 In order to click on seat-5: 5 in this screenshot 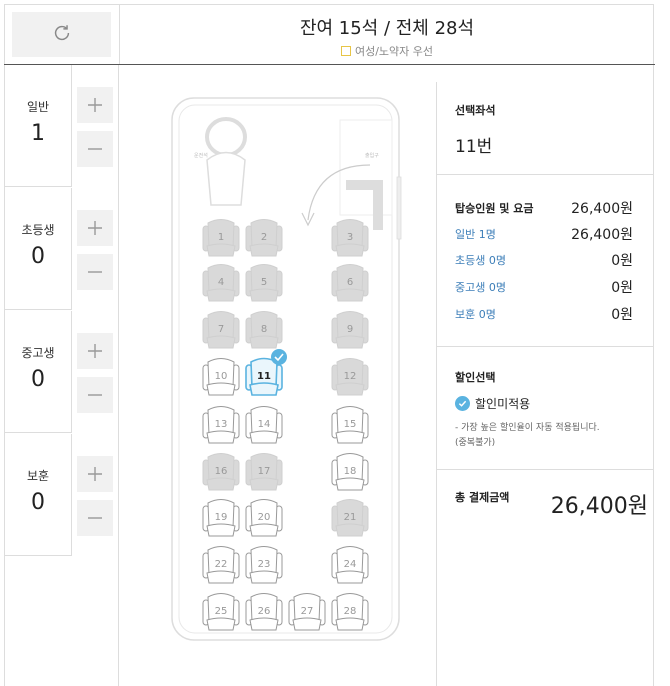, I will do `click(264, 283)`.